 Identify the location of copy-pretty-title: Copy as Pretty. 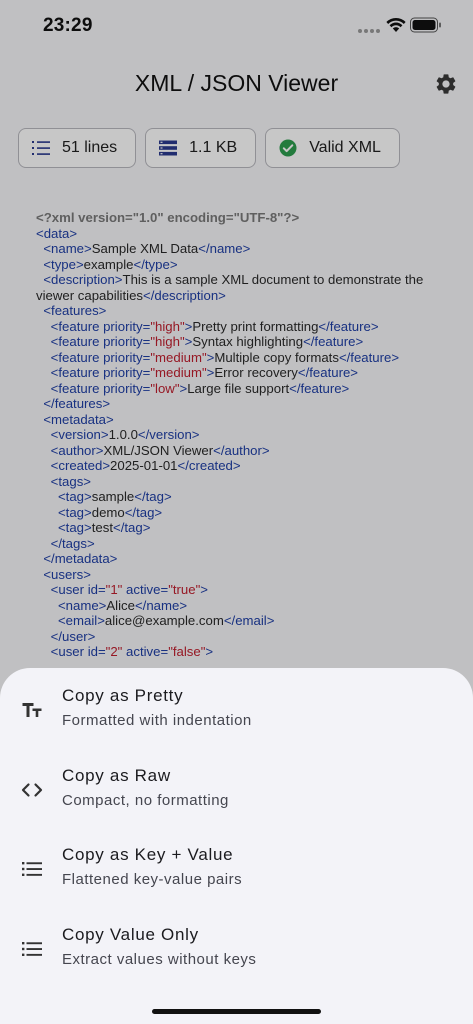
(123, 695).